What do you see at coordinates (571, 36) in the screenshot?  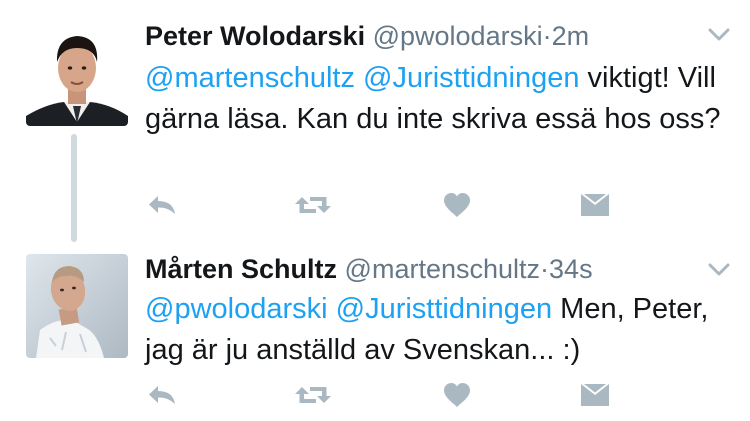 I see `timestamp: 2m` at bounding box center [571, 36].